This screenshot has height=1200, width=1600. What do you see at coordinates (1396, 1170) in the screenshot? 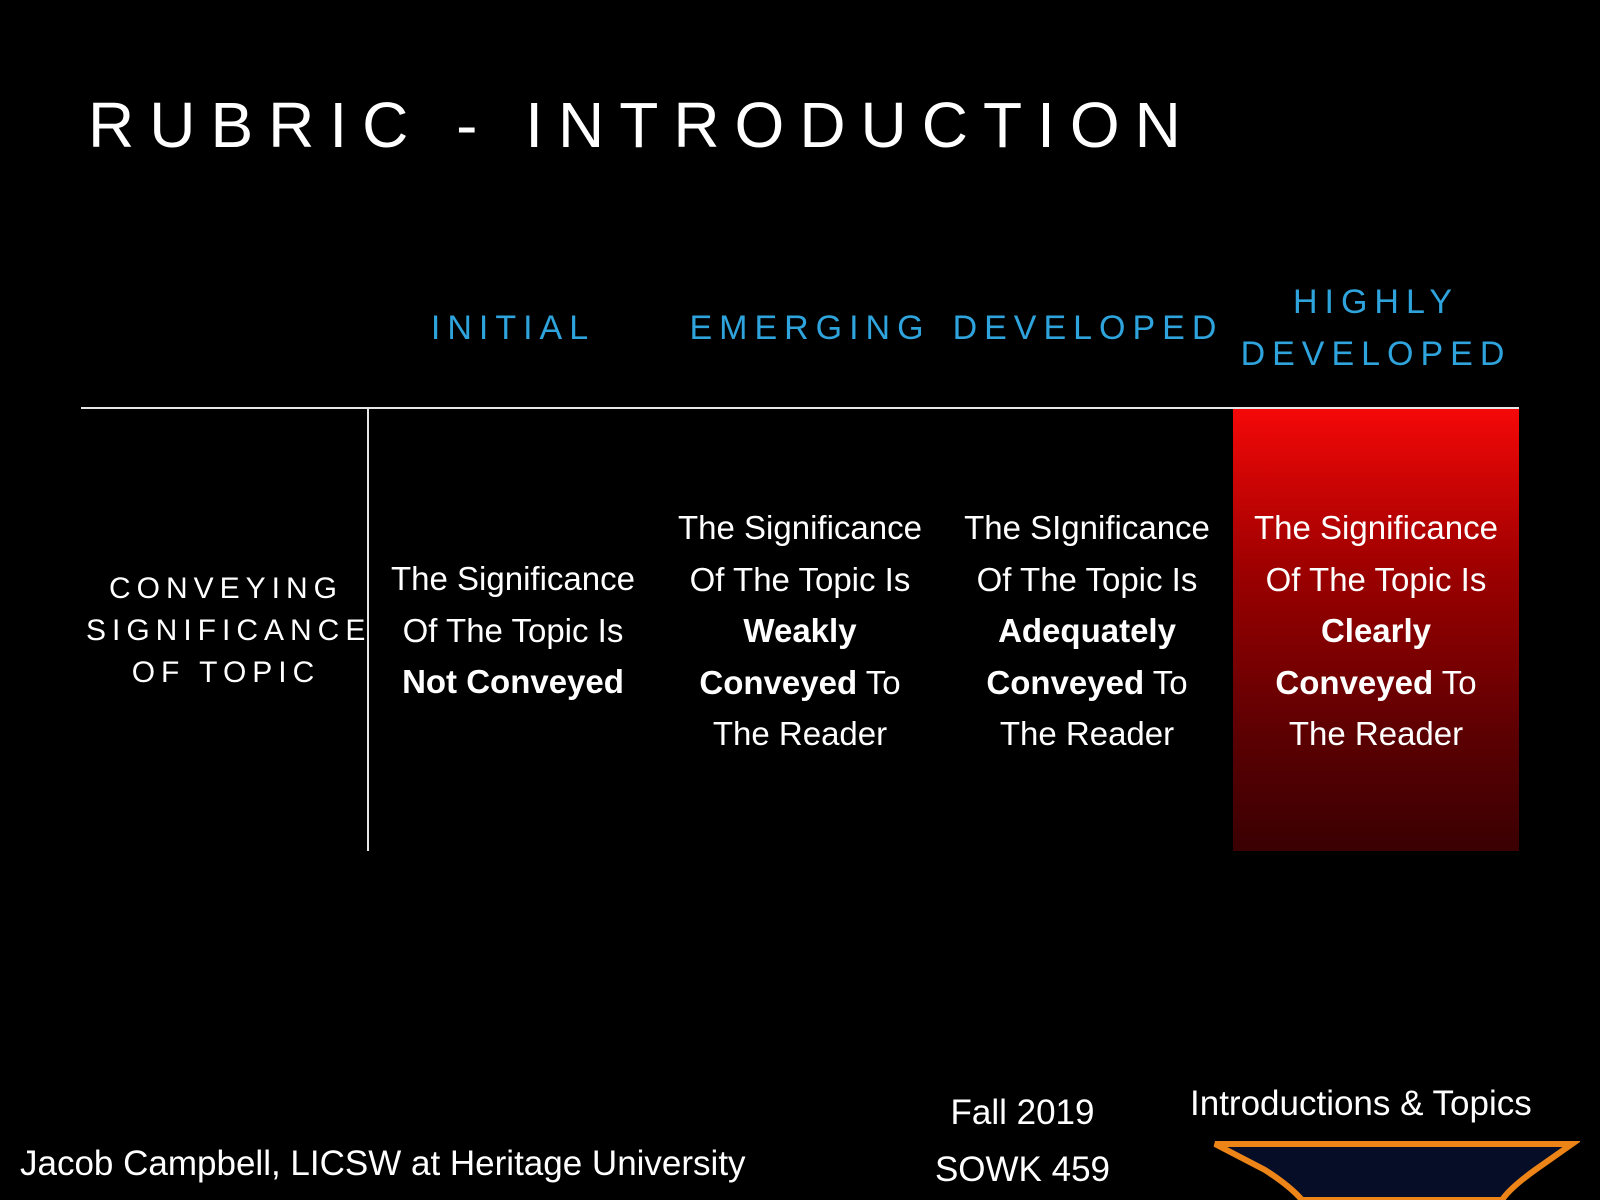
I see `pennant-emblem-icon` at bounding box center [1396, 1170].